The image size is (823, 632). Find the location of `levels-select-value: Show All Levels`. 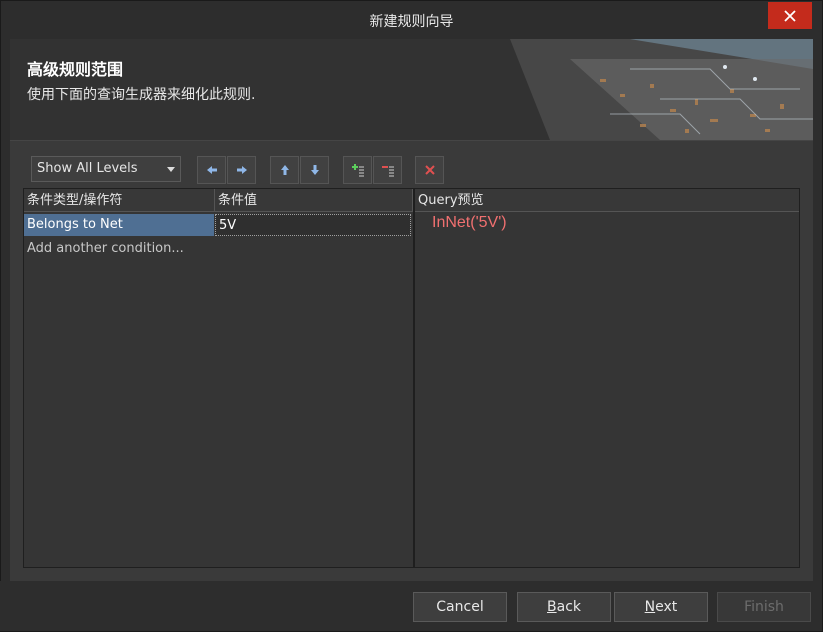

levels-select-value: Show All Levels is located at coordinates (87, 168).